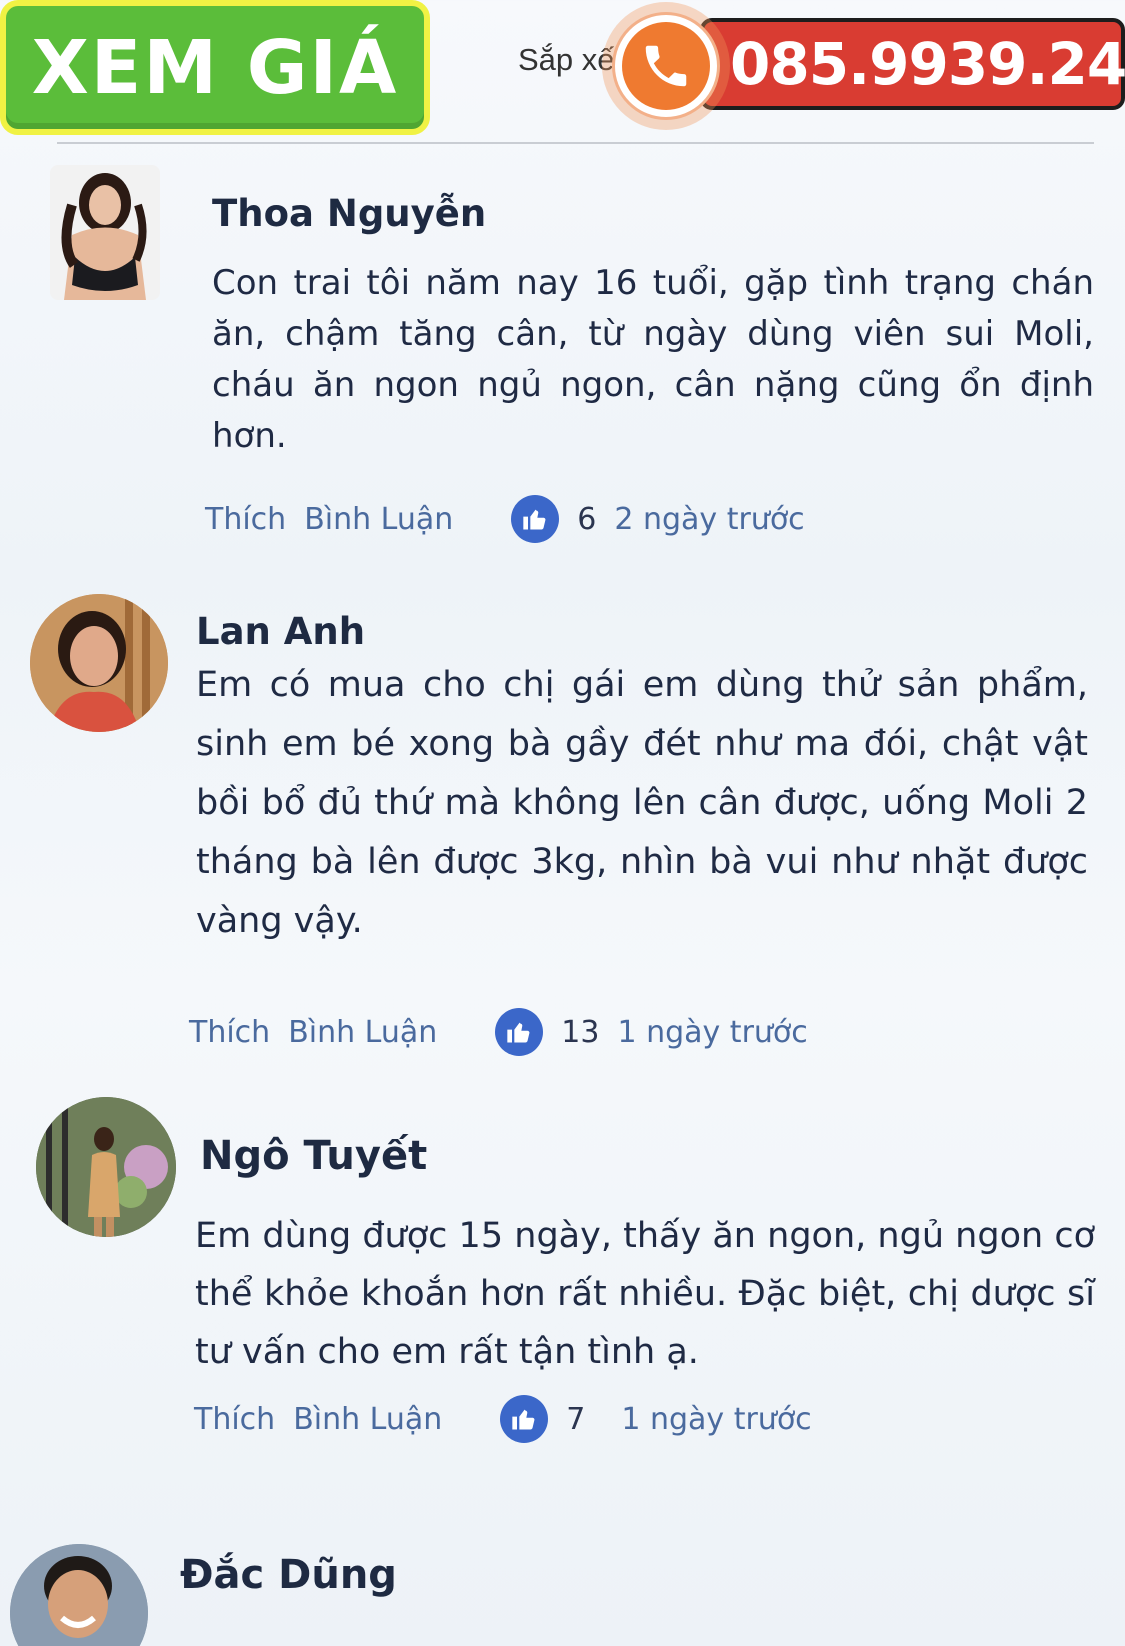  What do you see at coordinates (666, 66) in the screenshot?
I see `phone-icon` at bounding box center [666, 66].